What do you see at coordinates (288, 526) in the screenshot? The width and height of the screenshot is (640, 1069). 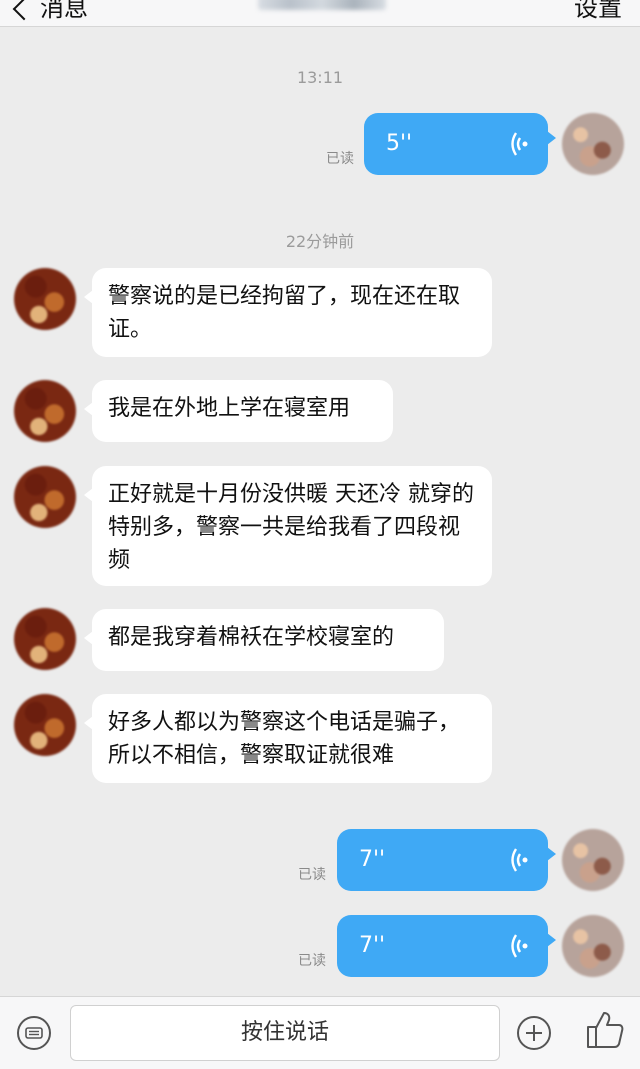 I see `message-incoming: 正好就是十月份没供暖 天还冷 就穿的特别多，警察一共是给我看了四段视频` at bounding box center [288, 526].